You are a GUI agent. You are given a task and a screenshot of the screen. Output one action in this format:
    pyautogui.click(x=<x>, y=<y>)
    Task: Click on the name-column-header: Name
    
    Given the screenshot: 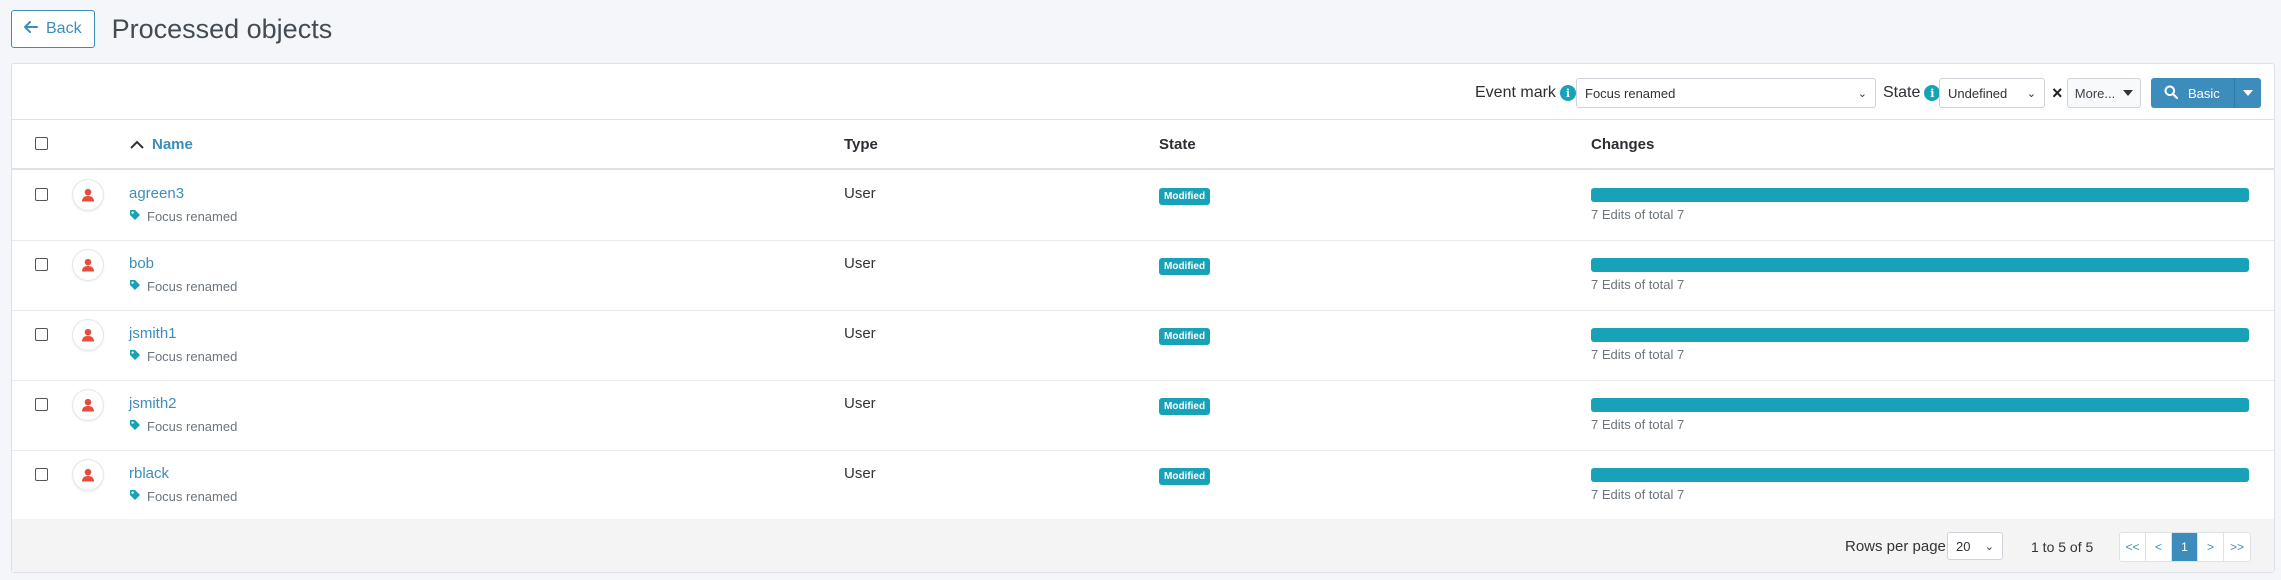 What is the action you would take?
    pyautogui.click(x=161, y=144)
    